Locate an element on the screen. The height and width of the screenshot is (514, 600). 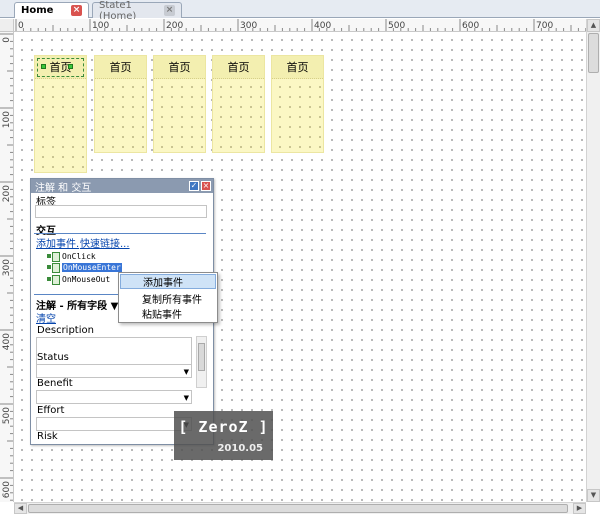
tab-home: Home × is located at coordinates (51, 10).